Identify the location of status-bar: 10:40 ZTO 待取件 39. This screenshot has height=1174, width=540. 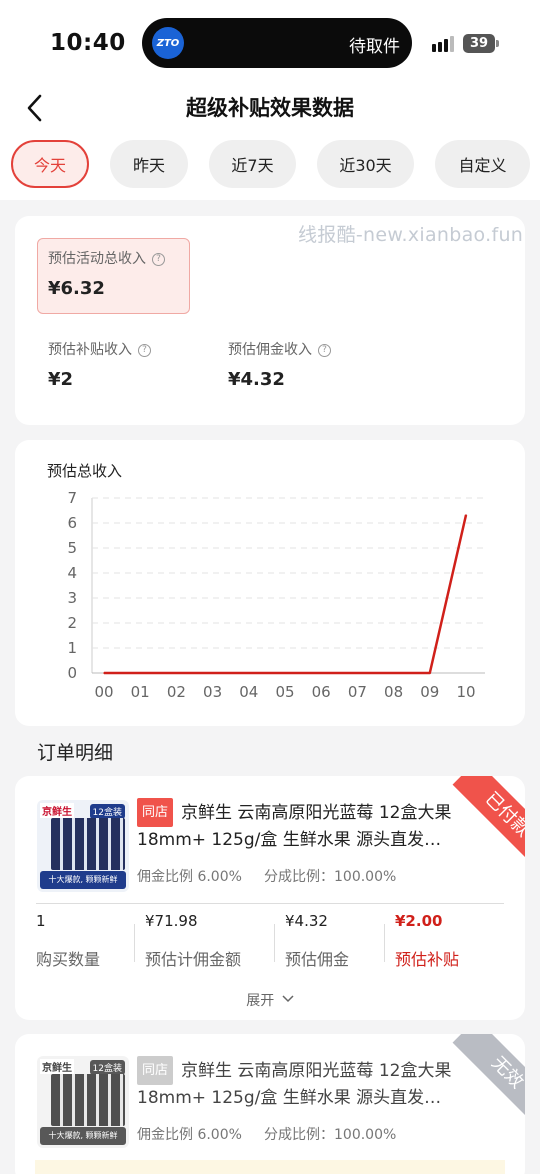
(270, 44).